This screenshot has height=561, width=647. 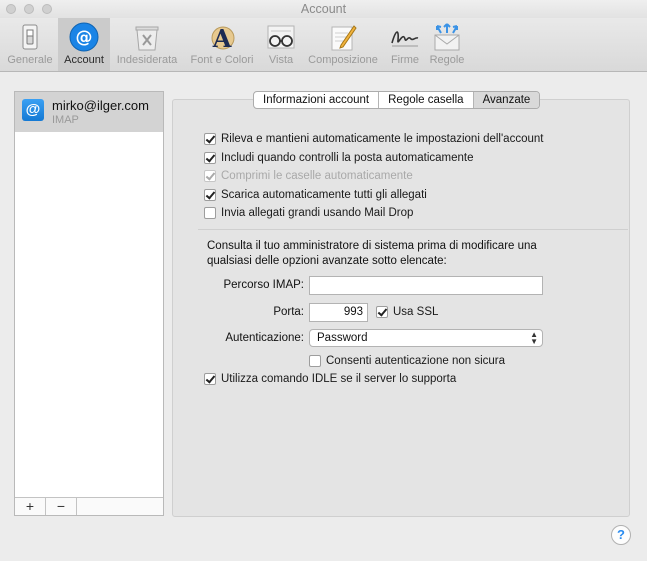 What do you see at coordinates (534, 338) in the screenshot?
I see `updown-arrows-icon: ▲ ▼` at bounding box center [534, 338].